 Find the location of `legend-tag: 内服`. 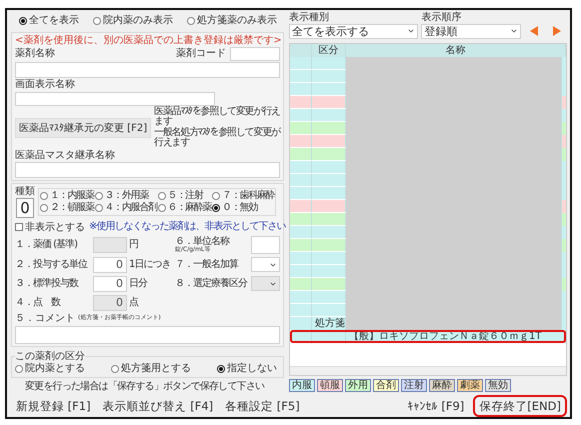

legend-tag: 内服 is located at coordinates (302, 385).